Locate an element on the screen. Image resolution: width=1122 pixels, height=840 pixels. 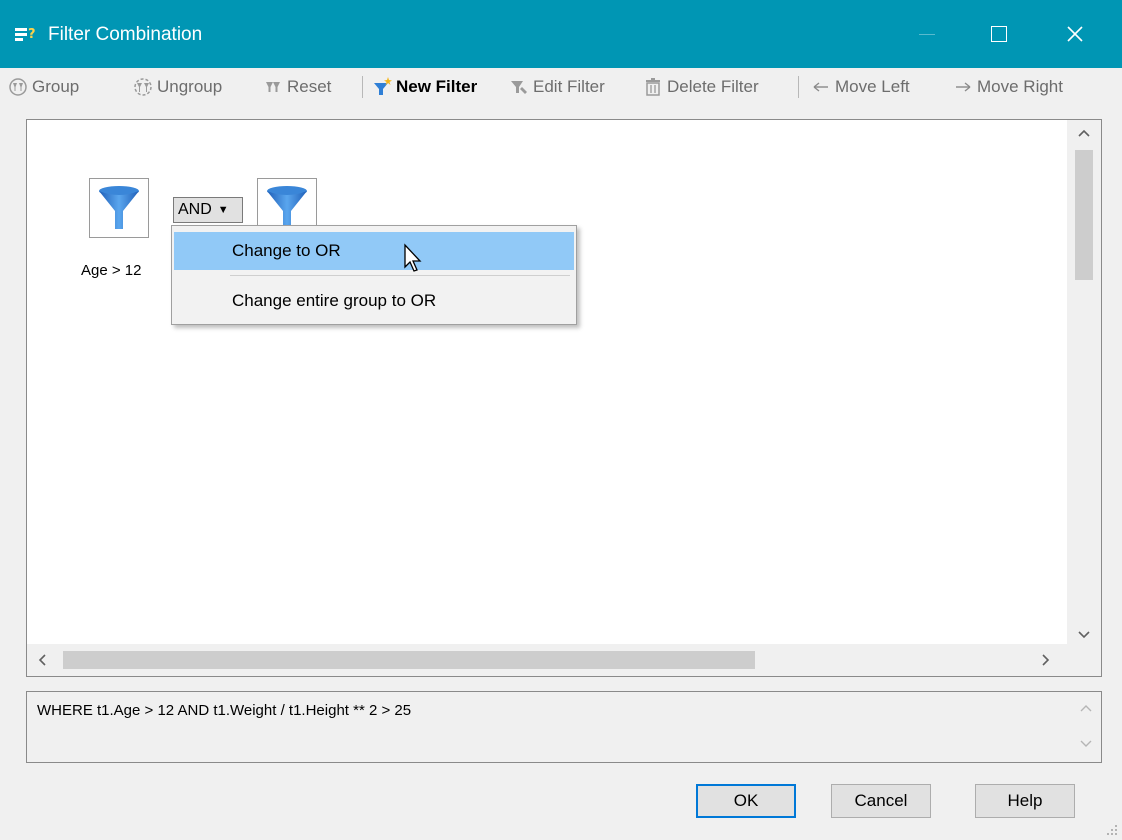
minimize-icon is located at coordinates (927, 34).